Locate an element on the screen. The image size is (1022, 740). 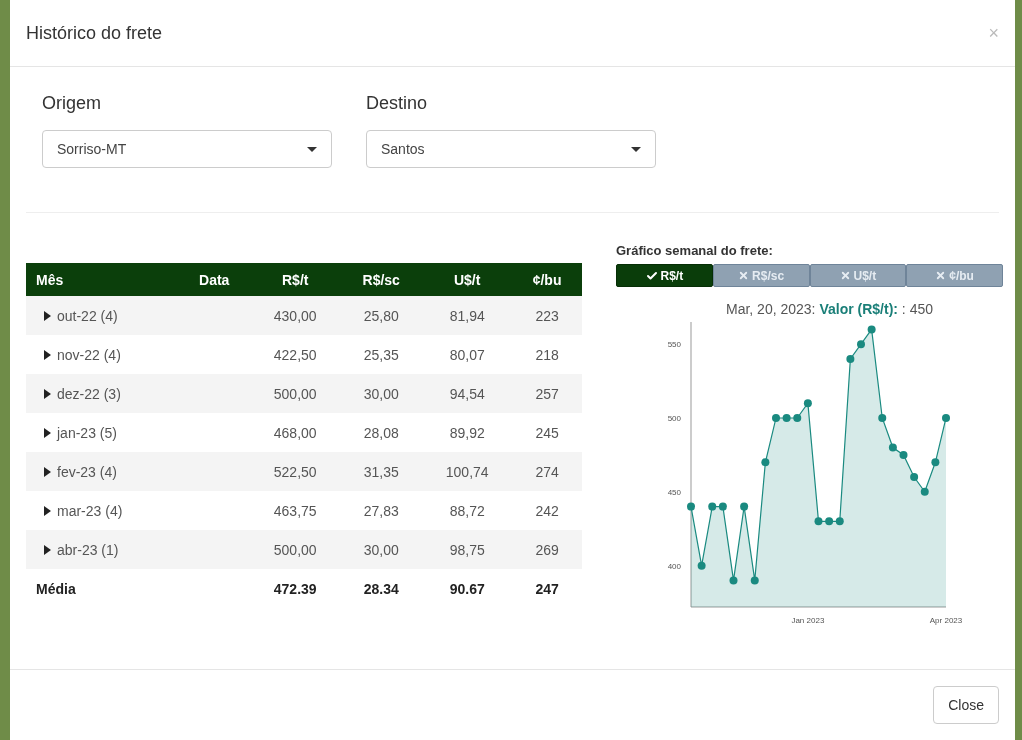
modal-title: Histórico do frete is located at coordinates (94, 33).